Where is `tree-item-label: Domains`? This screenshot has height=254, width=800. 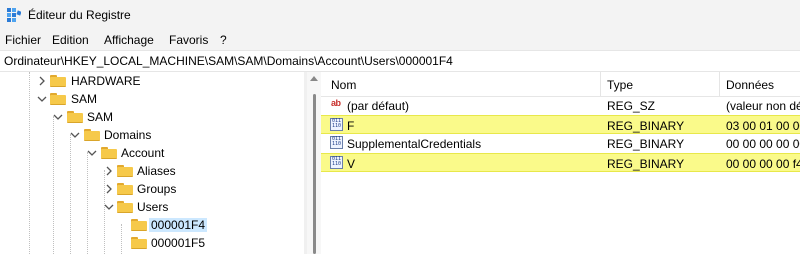
tree-item-label: Domains is located at coordinates (128, 135).